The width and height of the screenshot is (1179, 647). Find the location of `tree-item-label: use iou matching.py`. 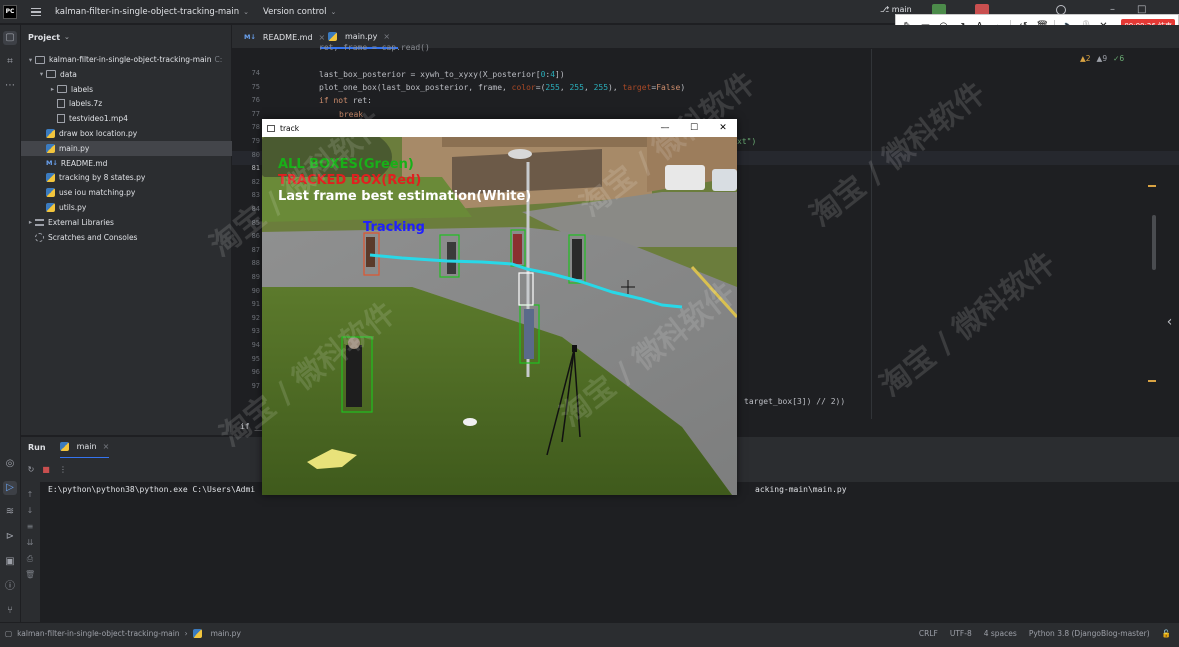

tree-item-label: use iou matching.py is located at coordinates (97, 193).